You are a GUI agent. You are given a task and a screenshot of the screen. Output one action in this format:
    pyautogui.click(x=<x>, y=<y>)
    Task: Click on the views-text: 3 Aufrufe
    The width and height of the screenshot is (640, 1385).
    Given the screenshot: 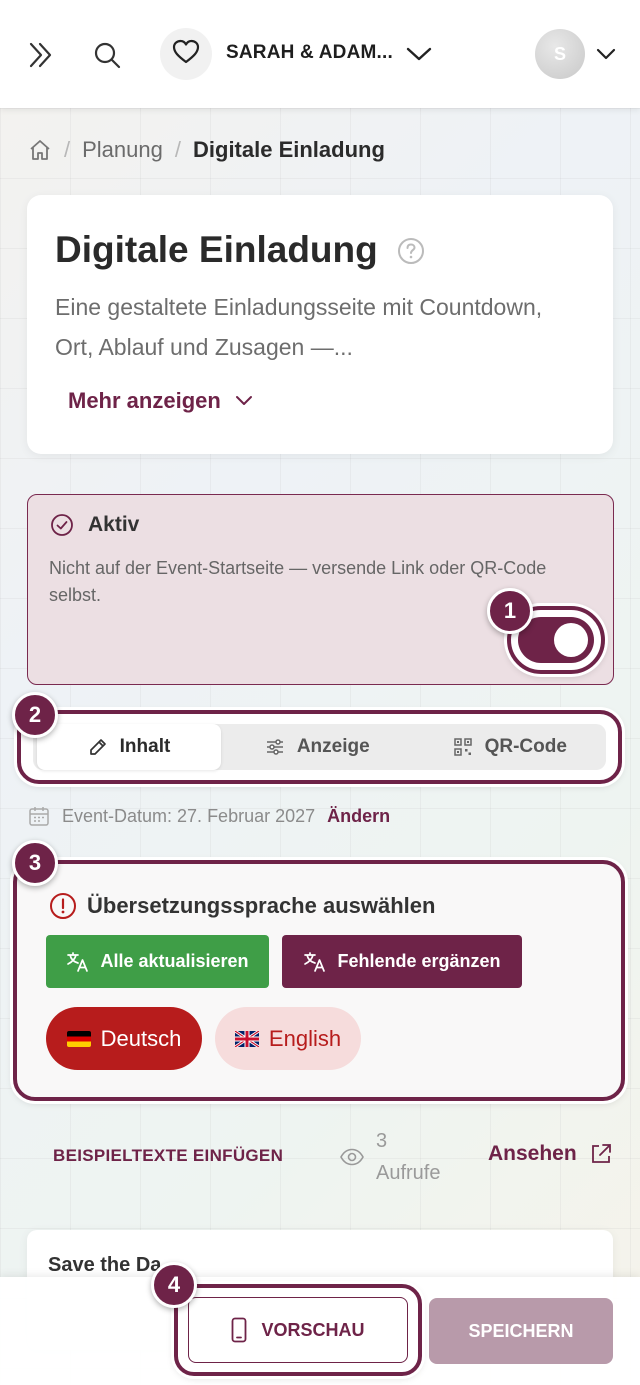 What is the action you would take?
    pyautogui.click(x=408, y=1157)
    